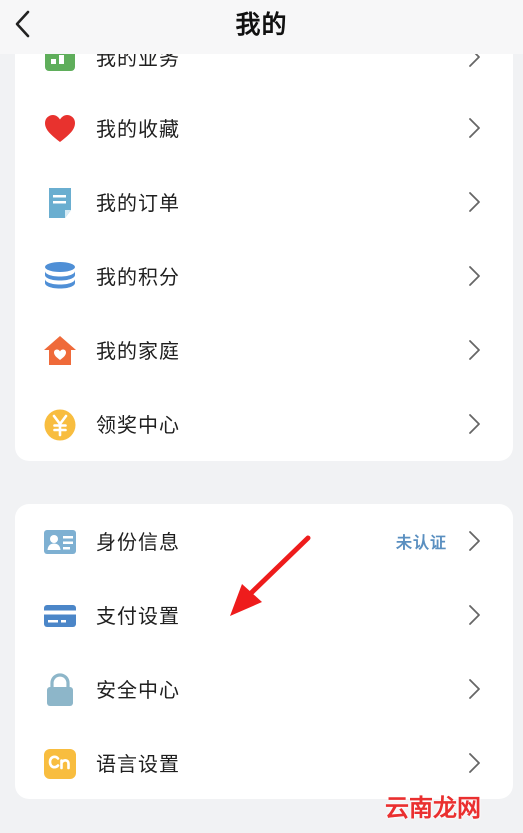  Describe the element at coordinates (264, 763) in the screenshot. I see `menu-item-language-settings: 语言设置` at that location.